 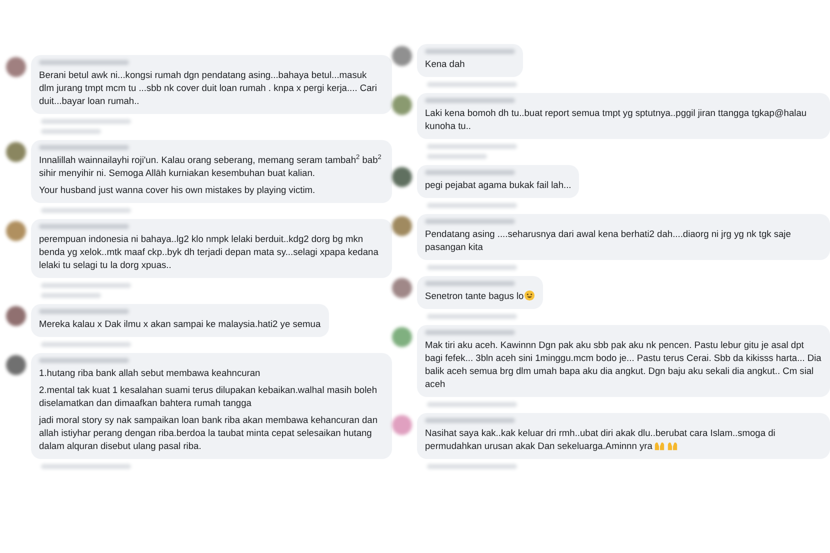 I want to click on comment-text: Senetron tante bagus lo, so click(x=480, y=296).